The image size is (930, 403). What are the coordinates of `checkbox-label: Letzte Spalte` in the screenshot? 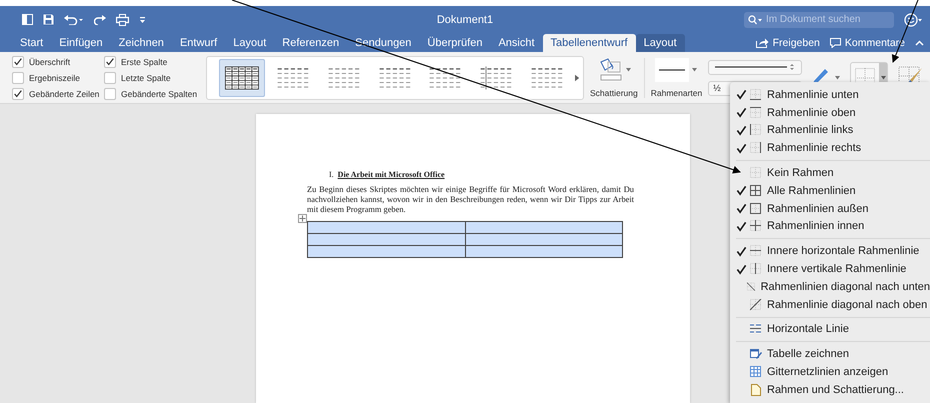 It's located at (146, 77).